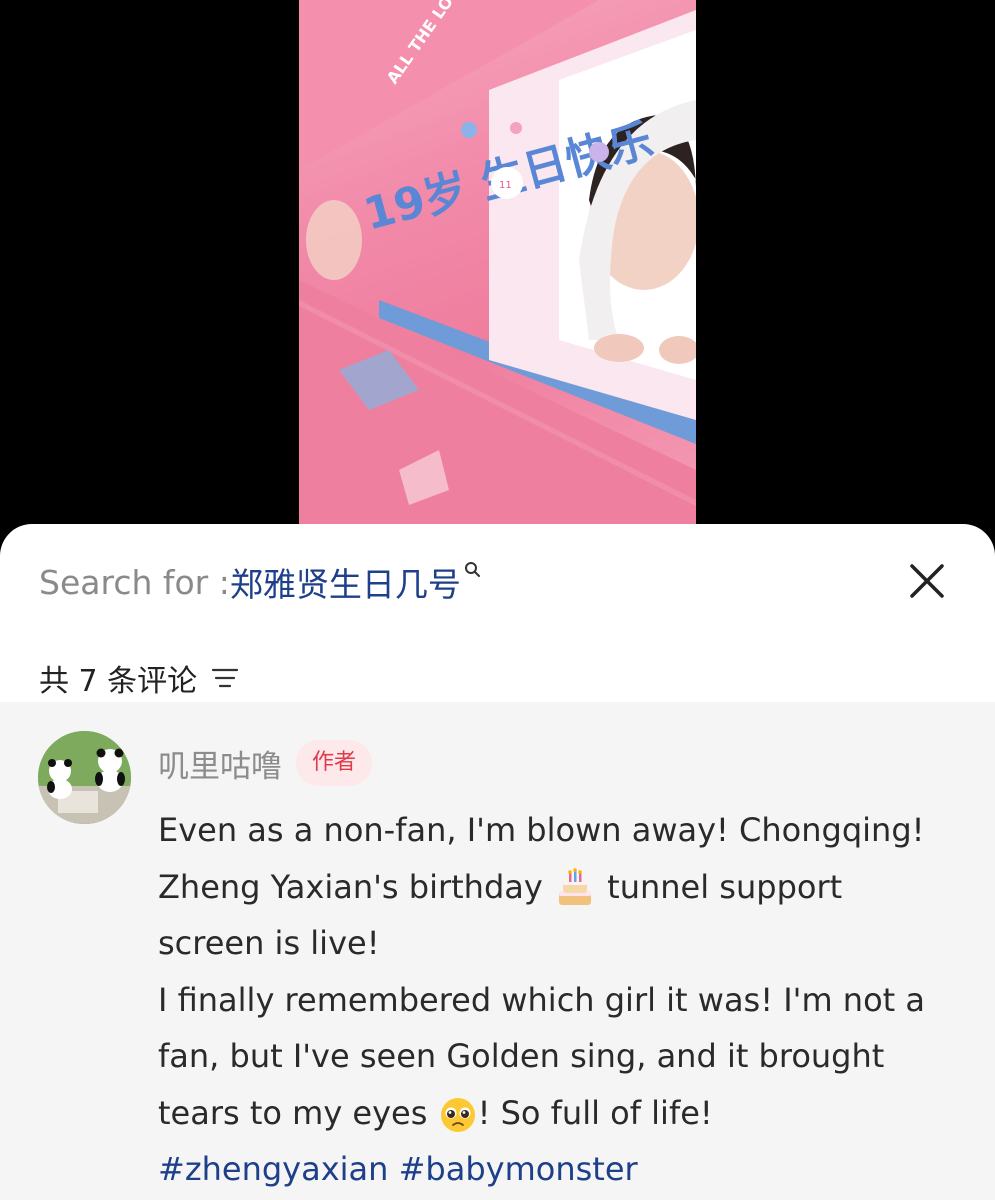 This screenshot has height=1200, width=995. What do you see at coordinates (134, 582) in the screenshot?
I see `search-prefix: Search for :` at bounding box center [134, 582].